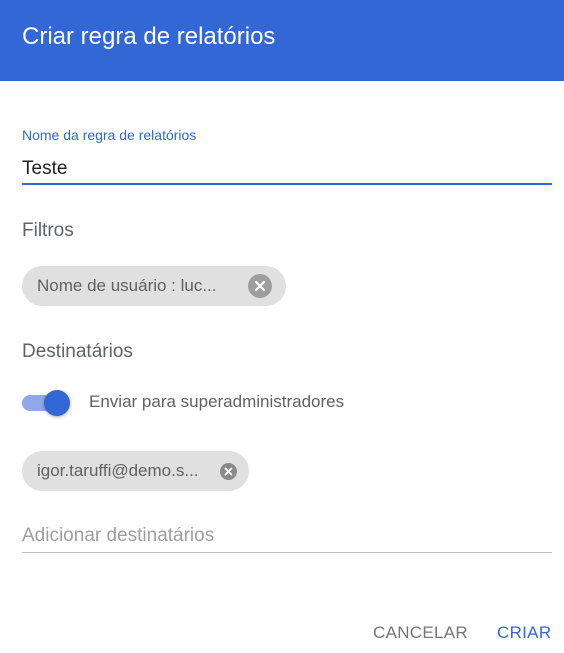 Image resolution: width=564 pixels, height=653 pixels. Describe the element at coordinates (77, 351) in the screenshot. I see `recipients-title: Destinatários` at that location.